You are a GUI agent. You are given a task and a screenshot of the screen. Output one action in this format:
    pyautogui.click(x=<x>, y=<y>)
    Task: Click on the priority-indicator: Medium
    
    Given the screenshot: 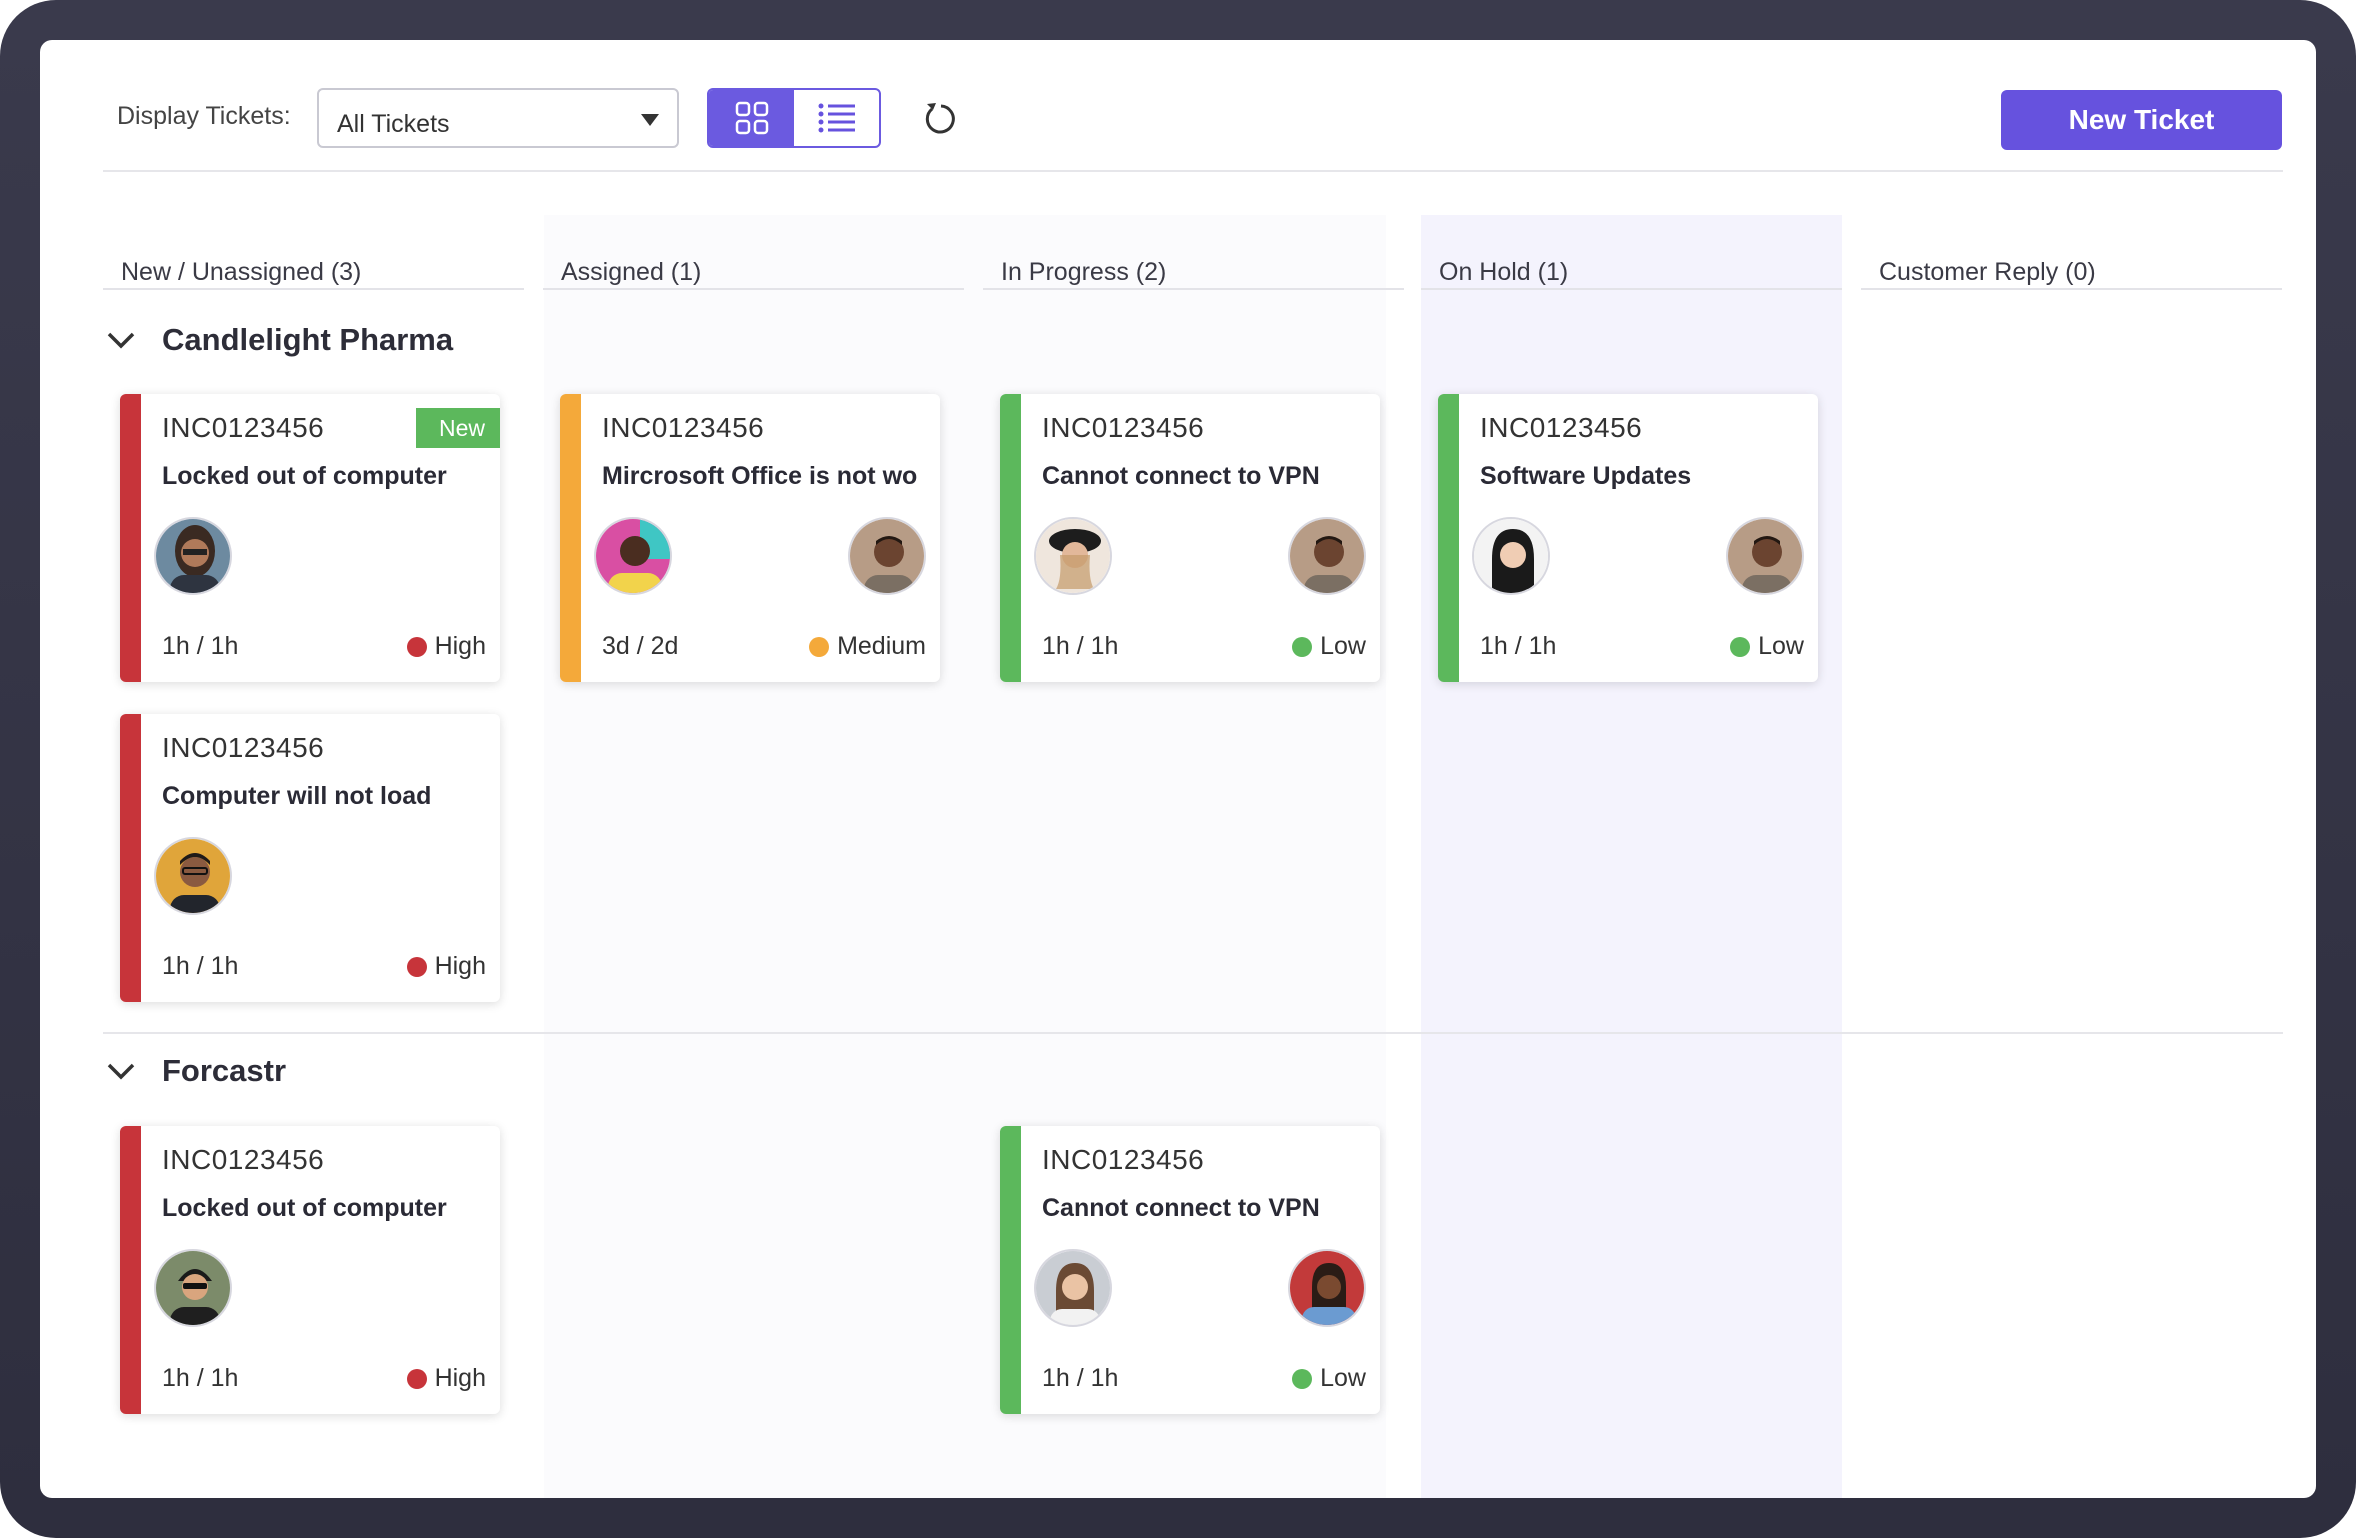 What is the action you would take?
    pyautogui.click(x=867, y=646)
    